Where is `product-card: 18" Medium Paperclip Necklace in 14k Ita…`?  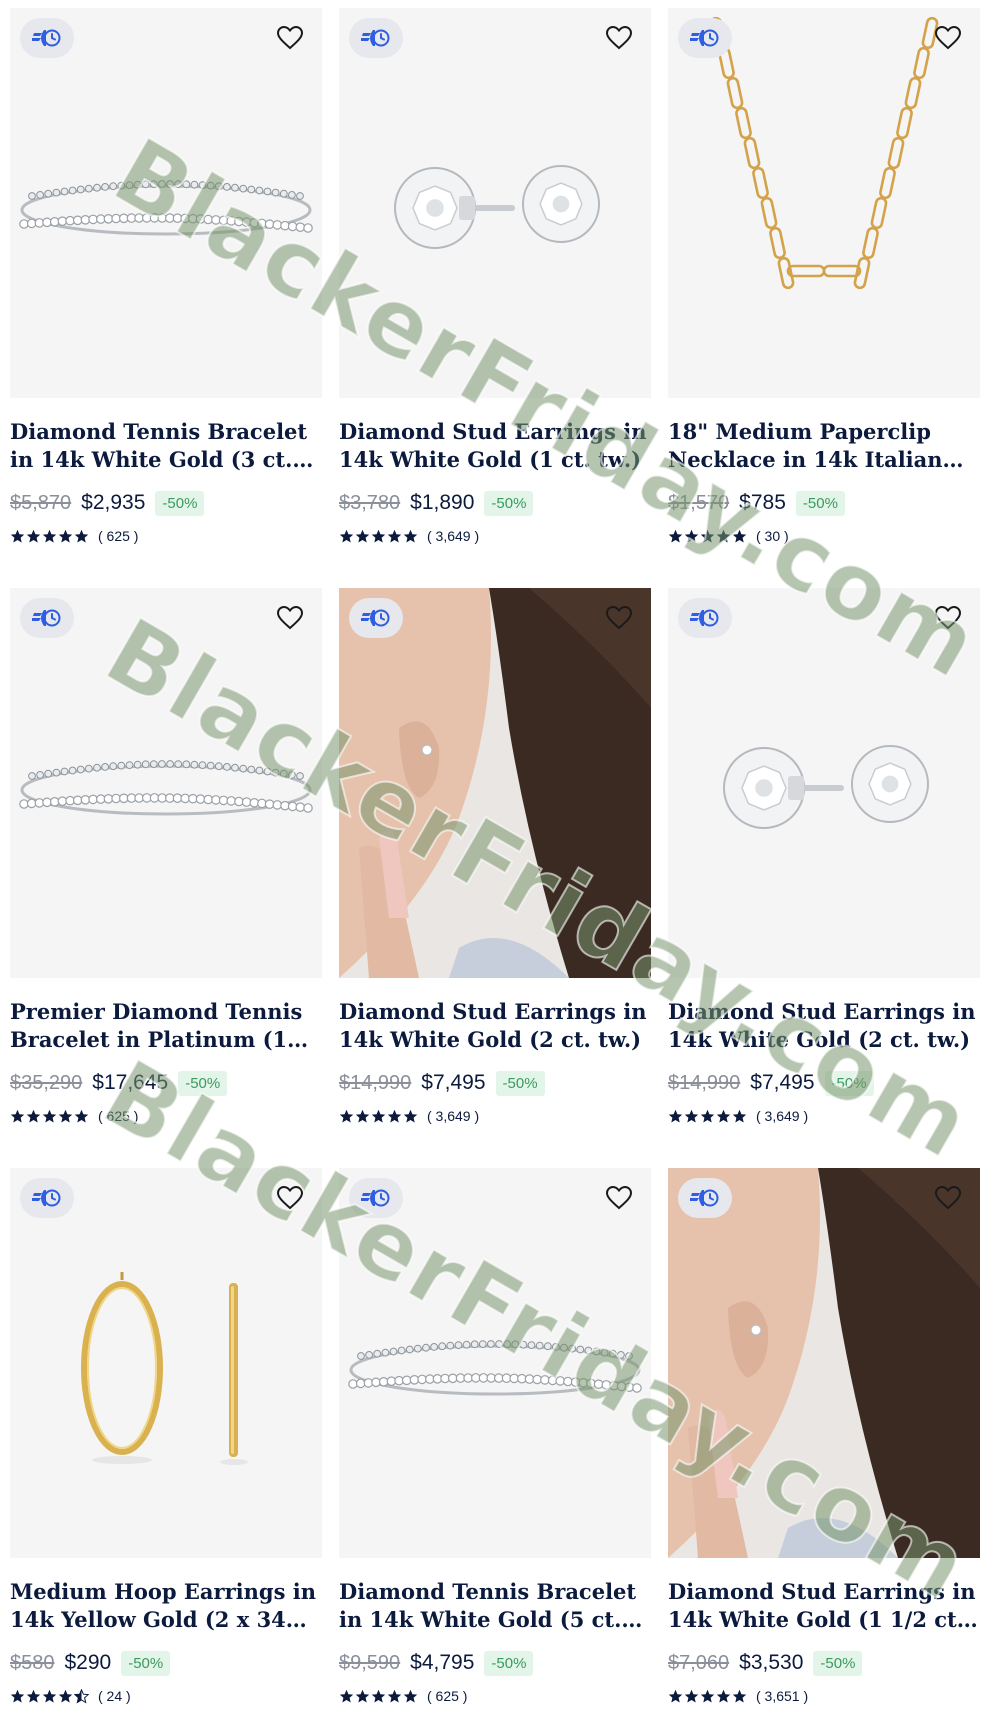 product-card: 18" Medium Paperclip Necklace in 14k Ita… is located at coordinates (824, 277).